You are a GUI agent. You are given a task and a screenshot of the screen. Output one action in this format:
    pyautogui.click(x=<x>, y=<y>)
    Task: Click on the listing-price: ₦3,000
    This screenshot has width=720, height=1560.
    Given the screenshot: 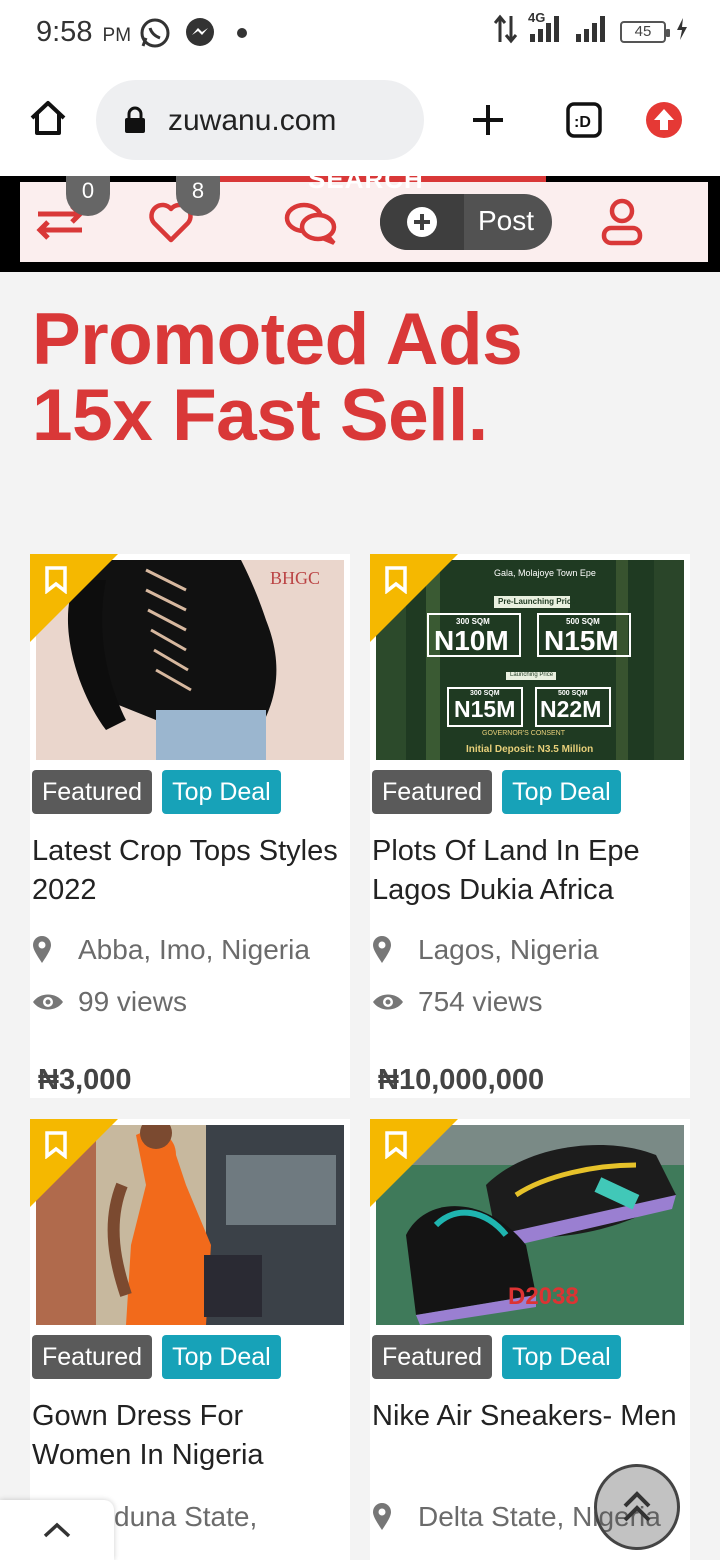 What is the action you would take?
    pyautogui.click(x=85, y=1080)
    